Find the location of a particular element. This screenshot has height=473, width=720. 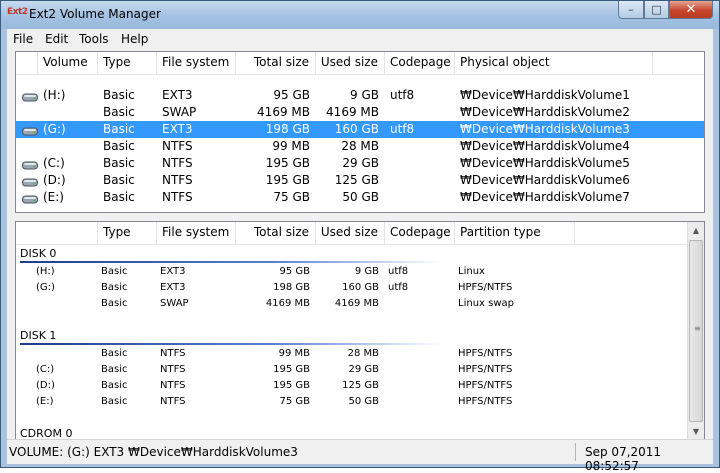

cell-physical-object: ₩Device₩HarddiskVolume6 is located at coordinates (545, 180).